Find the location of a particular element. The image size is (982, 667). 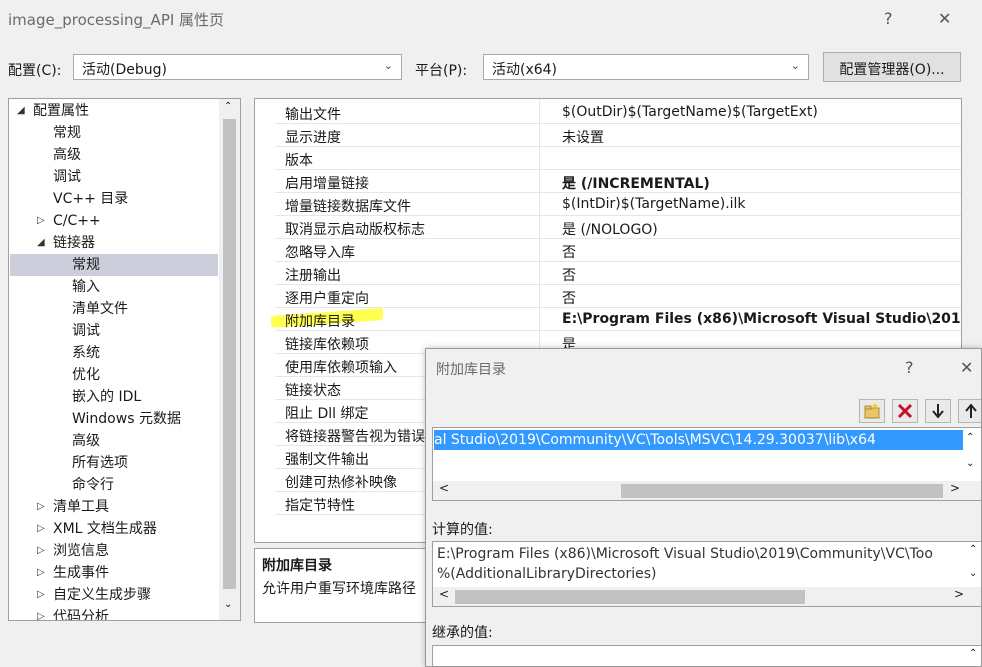

platform-select: 活动(x64) ⌄ is located at coordinates (646, 67).